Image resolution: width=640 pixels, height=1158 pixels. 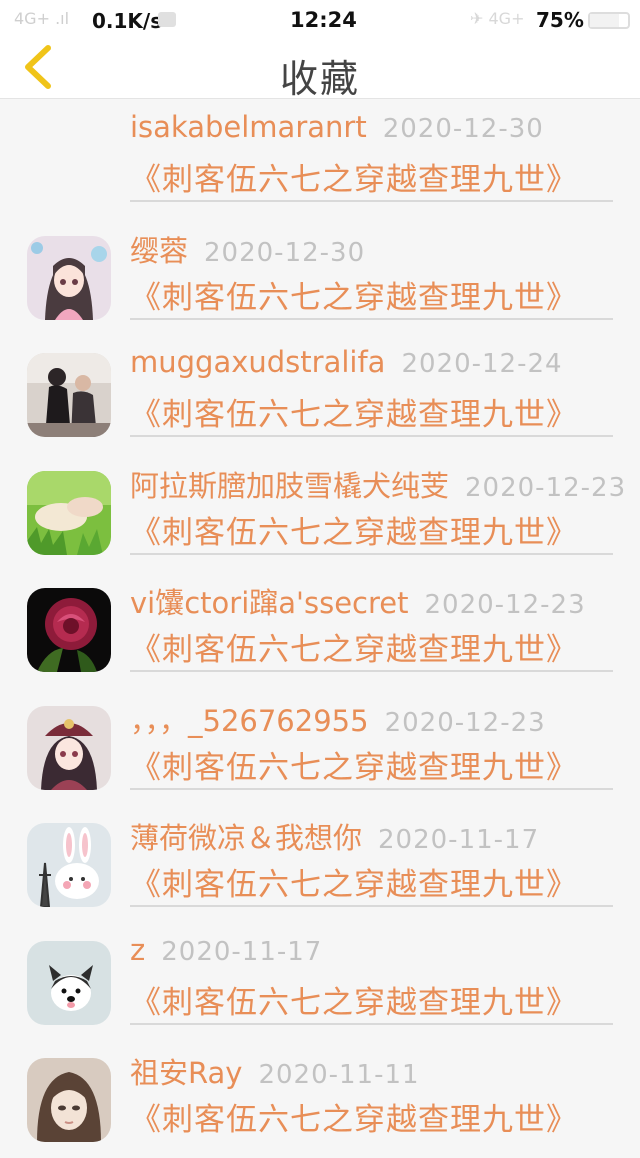 I want to click on user-line: ，，，_526762955 2020-12-23, so click(x=385, y=719).